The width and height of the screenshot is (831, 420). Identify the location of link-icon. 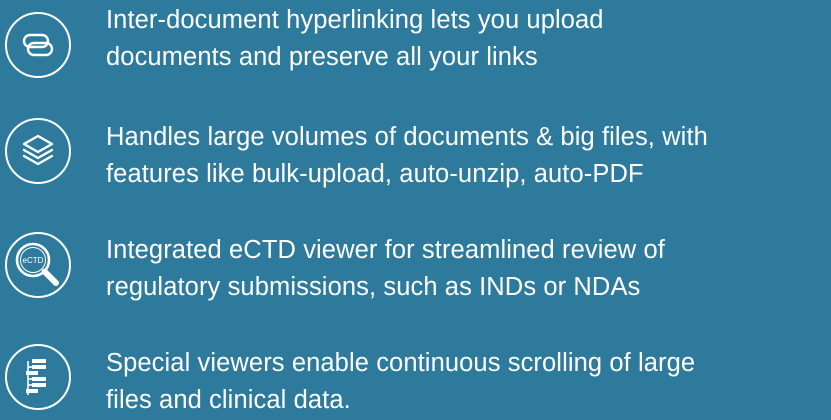
(38, 45).